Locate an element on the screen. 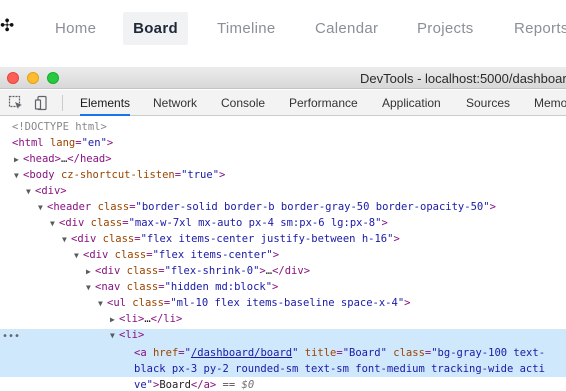 This screenshot has height=391, width=566. close-window-button is located at coordinates (13, 78).